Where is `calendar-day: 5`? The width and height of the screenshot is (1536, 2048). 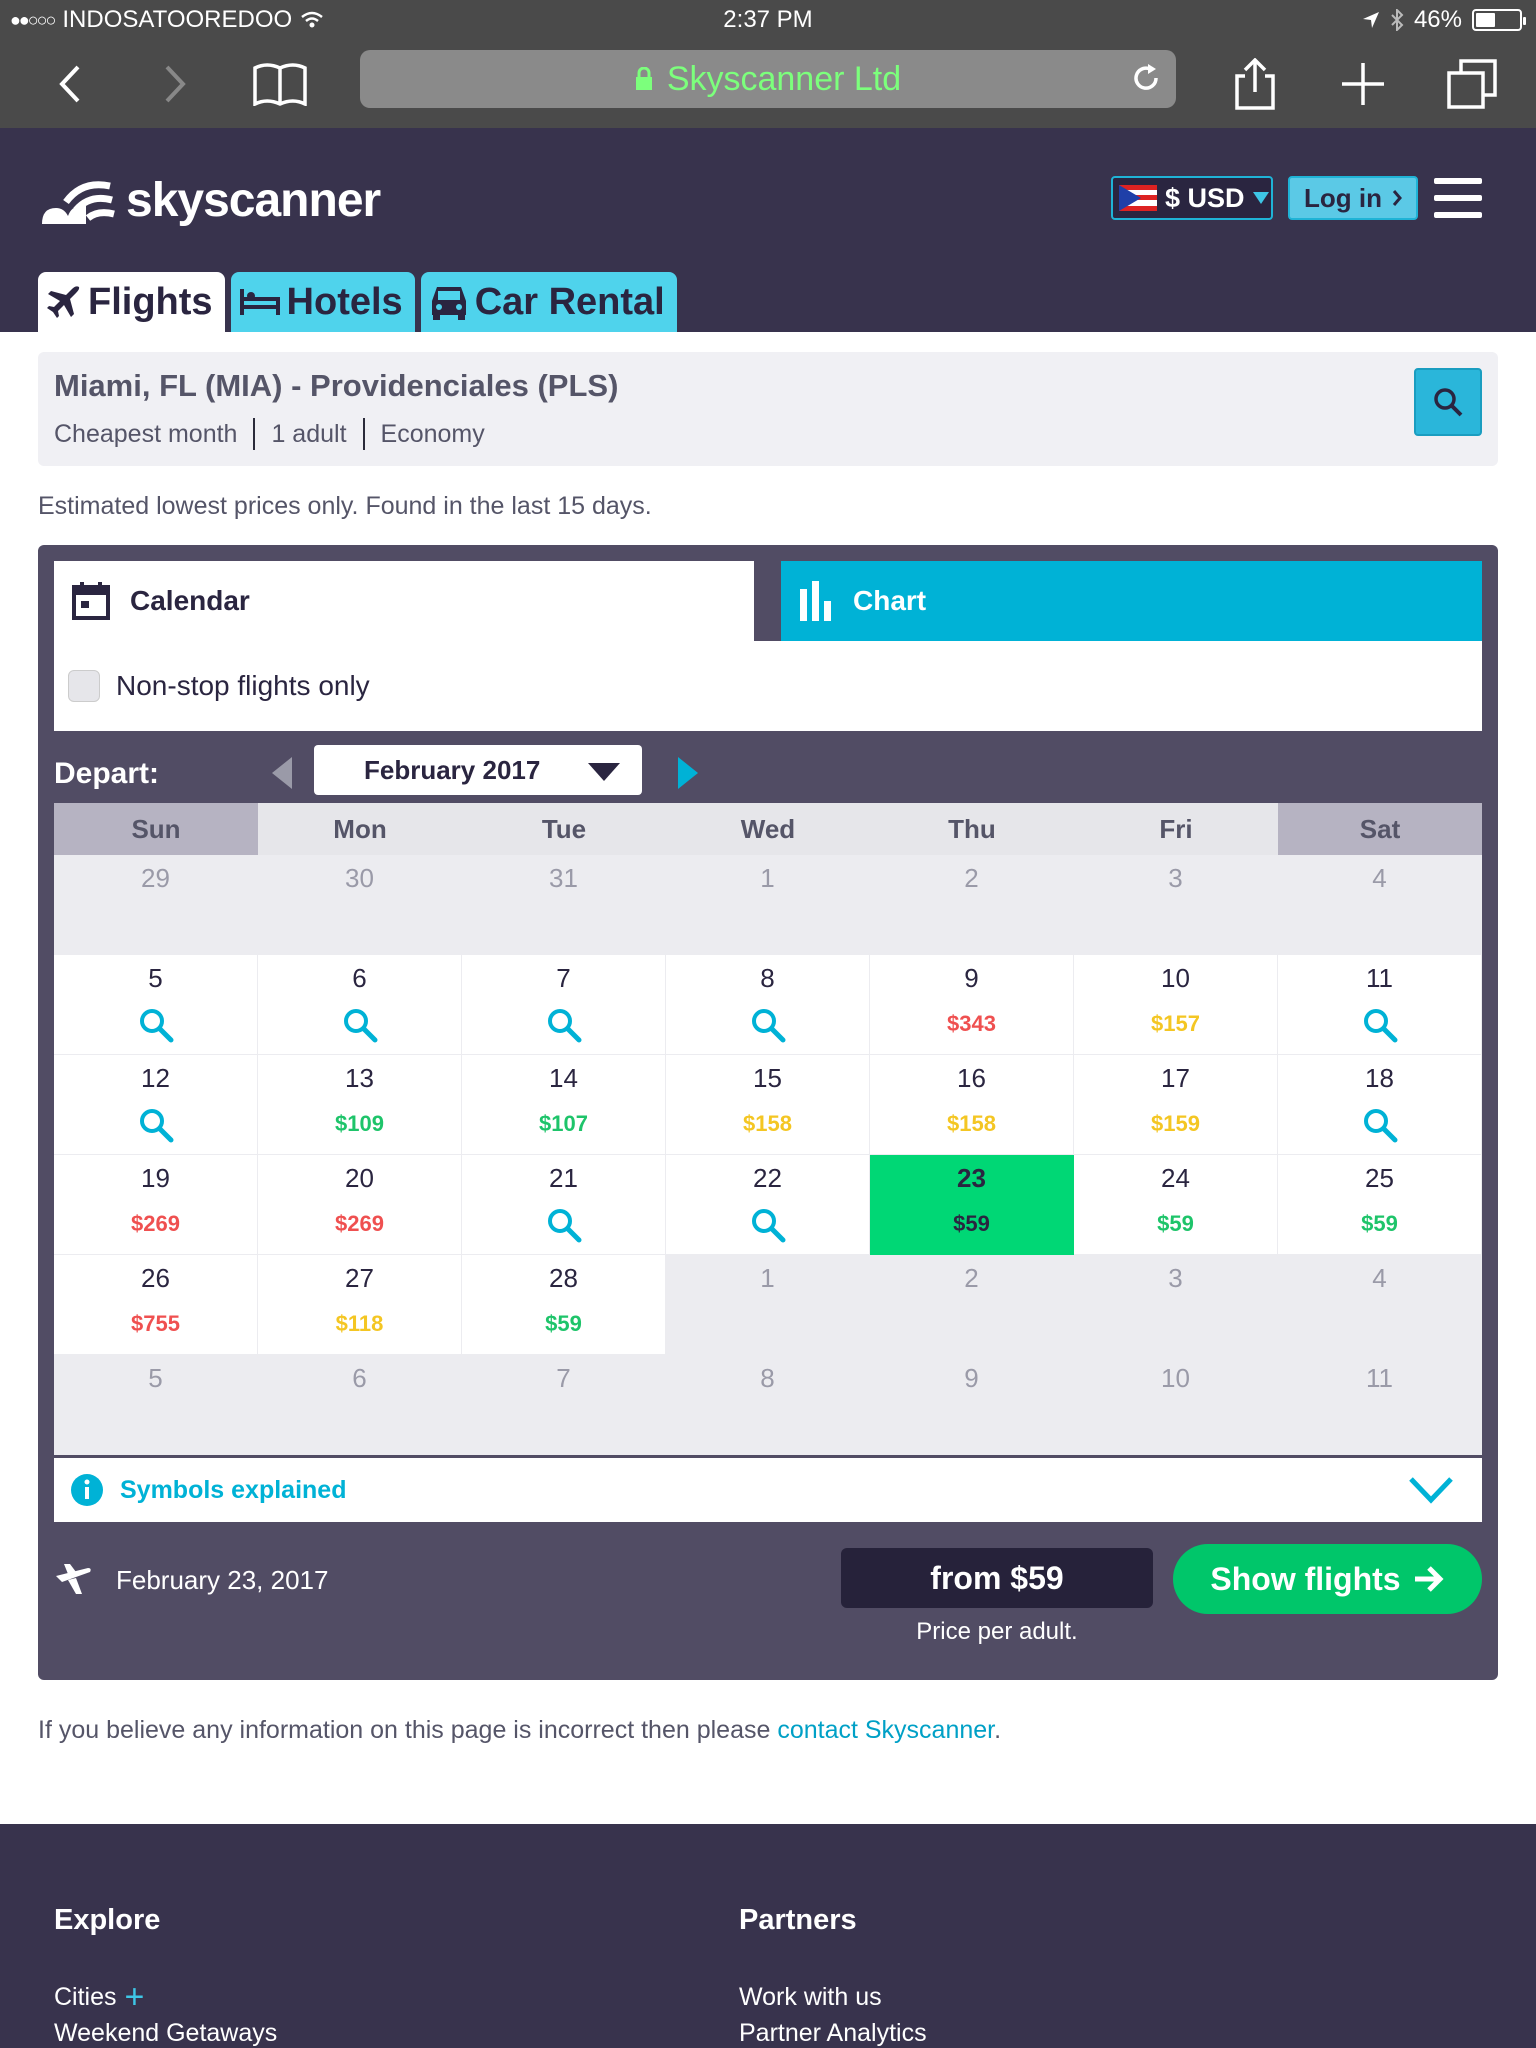
calendar-day: 5 is located at coordinates (156, 1005).